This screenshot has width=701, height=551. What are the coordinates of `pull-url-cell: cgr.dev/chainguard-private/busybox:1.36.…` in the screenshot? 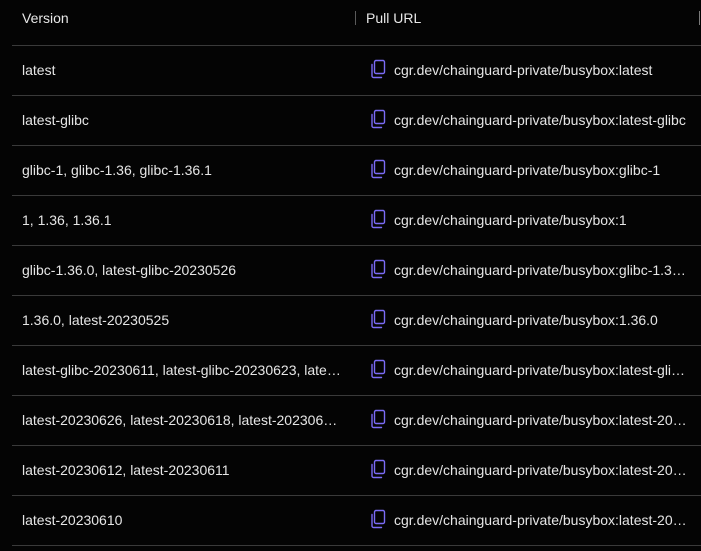 It's located at (541, 320).